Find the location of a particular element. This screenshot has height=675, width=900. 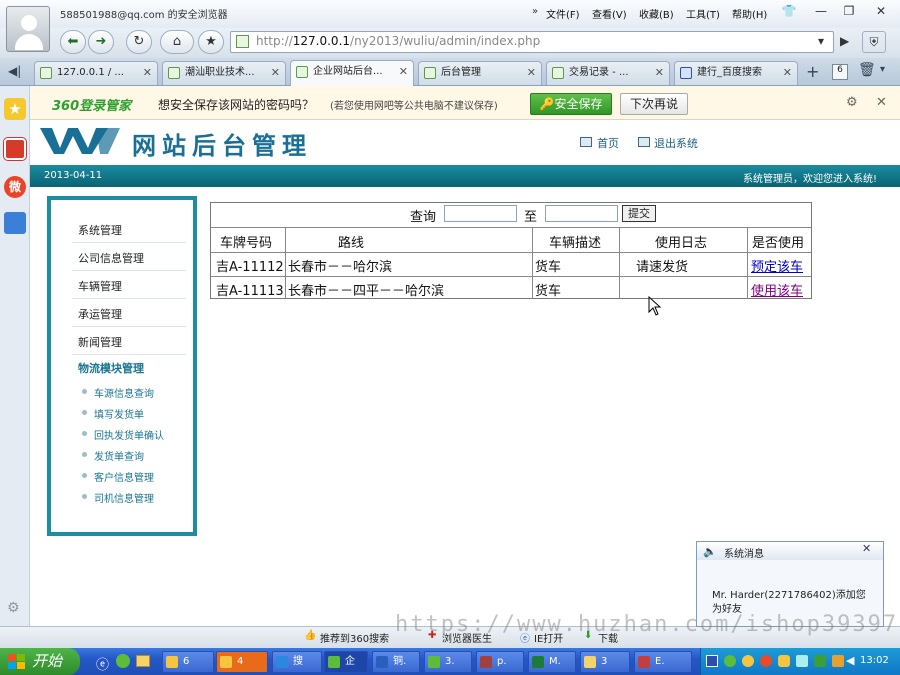

query-to-input is located at coordinates (581, 213).